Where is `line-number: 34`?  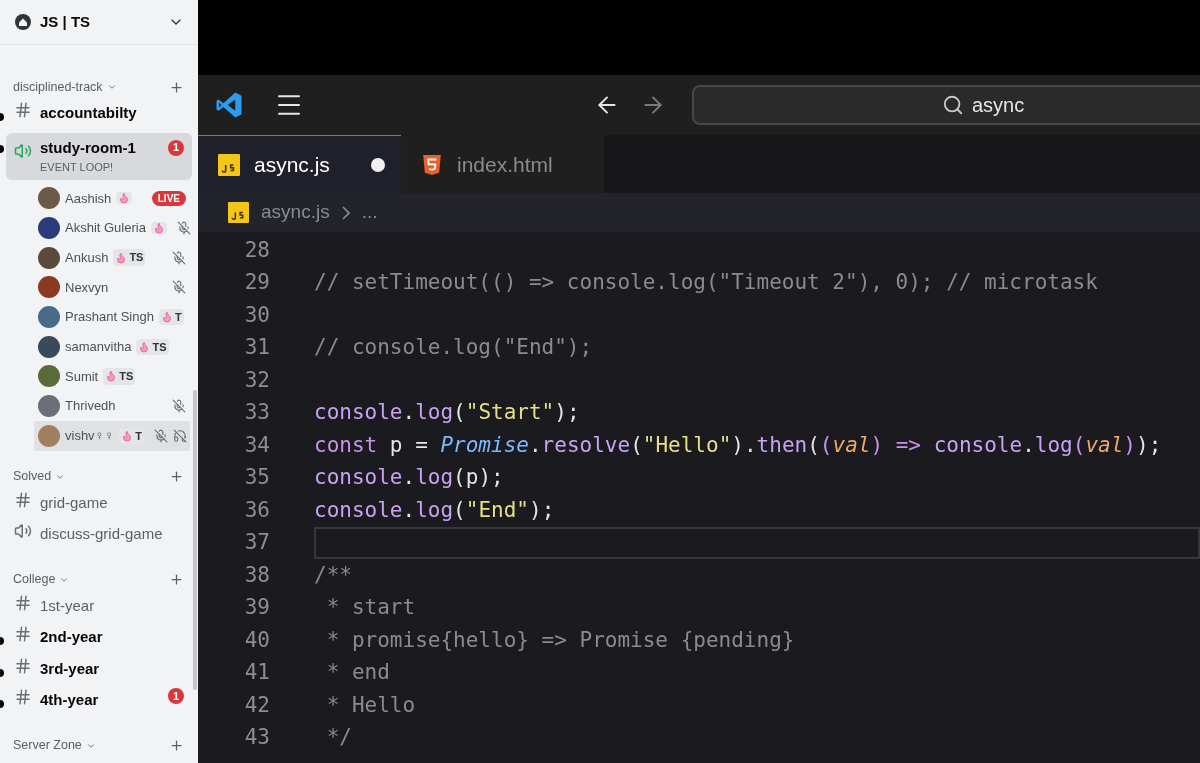 line-number: 34 is located at coordinates (256, 445).